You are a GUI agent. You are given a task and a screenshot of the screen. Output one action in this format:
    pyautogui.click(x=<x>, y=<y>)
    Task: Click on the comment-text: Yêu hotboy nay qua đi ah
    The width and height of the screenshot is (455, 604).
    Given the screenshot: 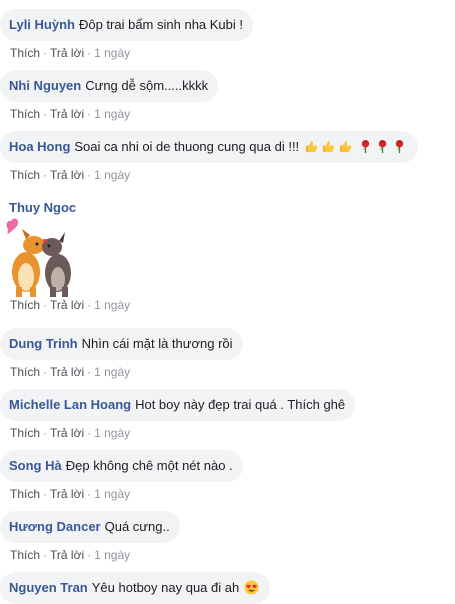 What is the action you would take?
    pyautogui.click(x=165, y=587)
    